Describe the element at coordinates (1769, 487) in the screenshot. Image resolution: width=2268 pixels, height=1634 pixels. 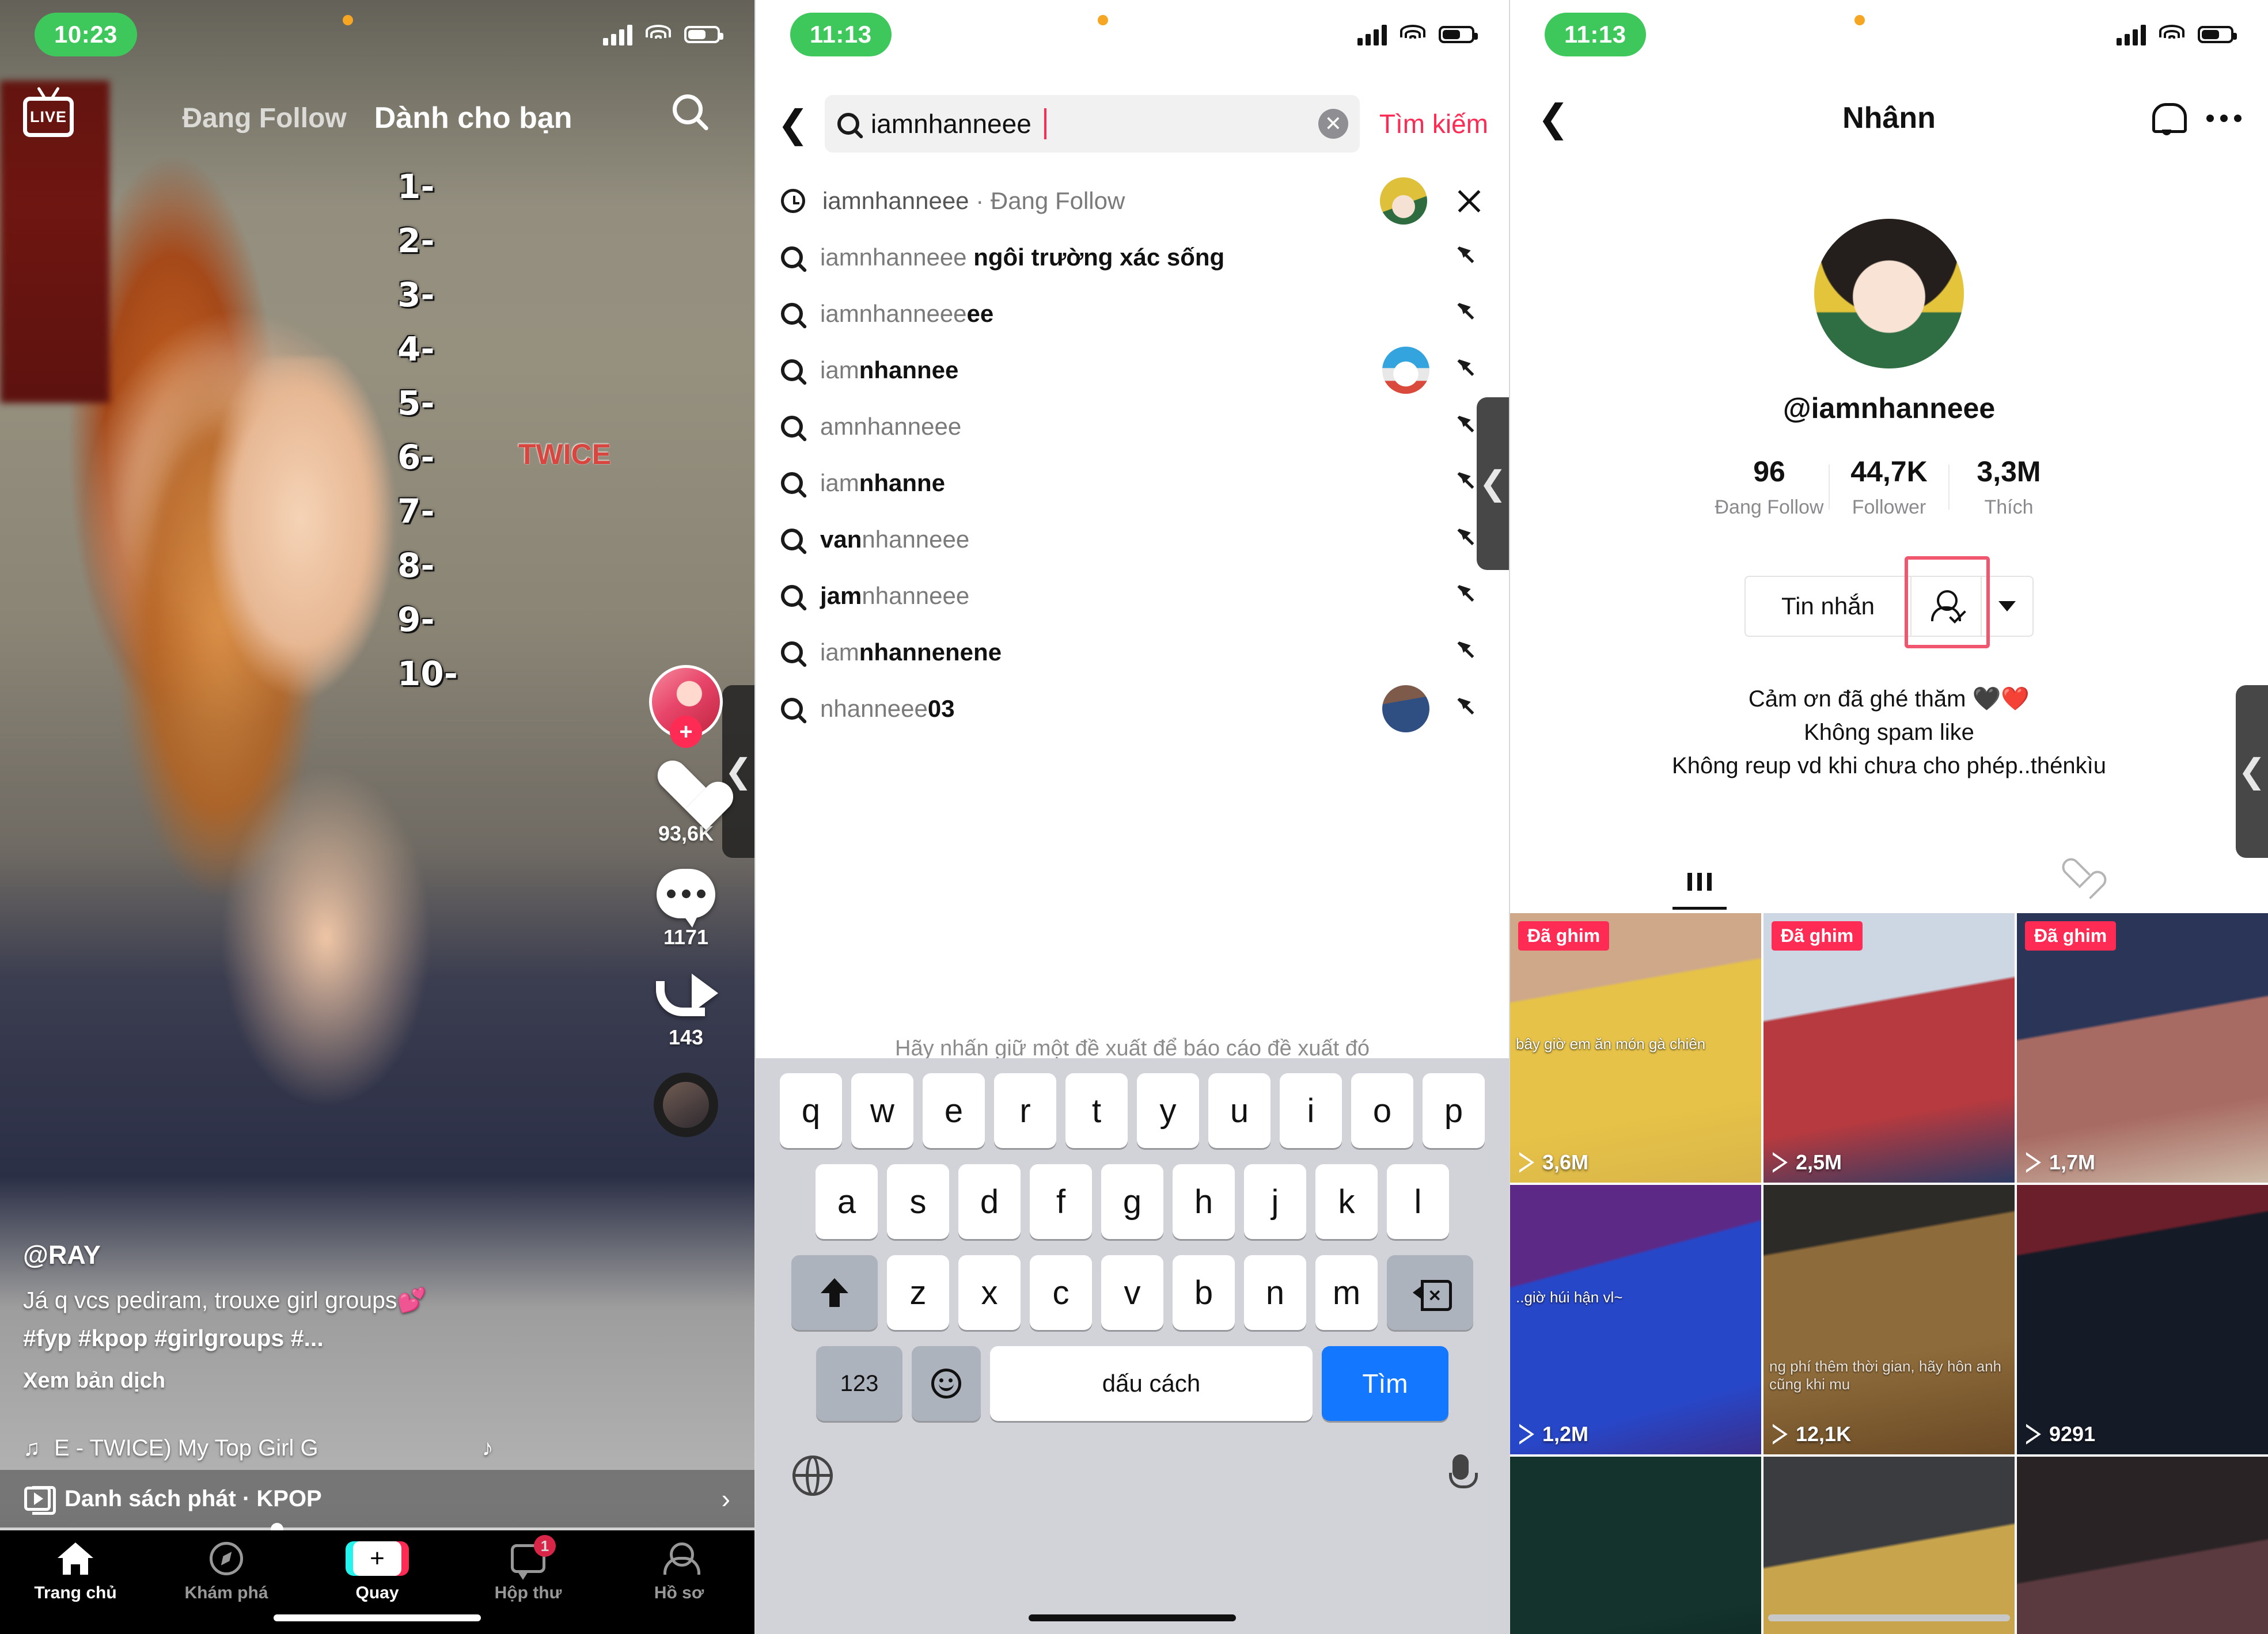
I see `stat-following: 96 Đang Follow` at that location.